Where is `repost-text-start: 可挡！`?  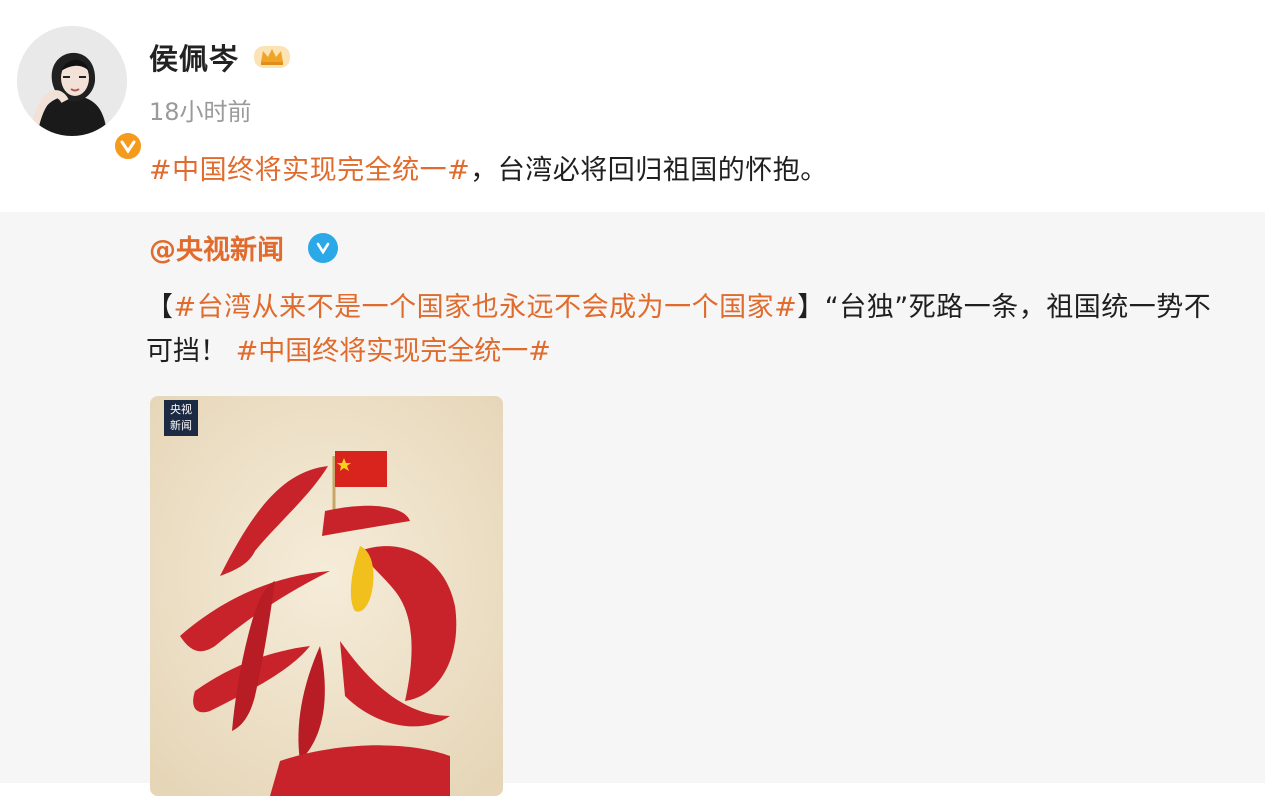 repost-text-start: 可挡！ is located at coordinates (186, 351).